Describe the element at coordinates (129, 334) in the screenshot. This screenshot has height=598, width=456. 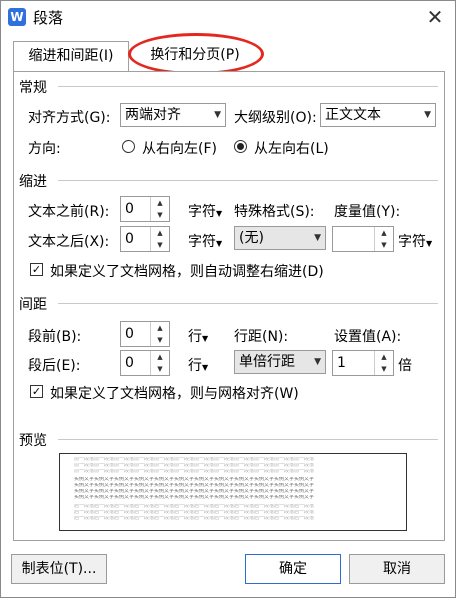
I see `space-before-value: 0` at that location.